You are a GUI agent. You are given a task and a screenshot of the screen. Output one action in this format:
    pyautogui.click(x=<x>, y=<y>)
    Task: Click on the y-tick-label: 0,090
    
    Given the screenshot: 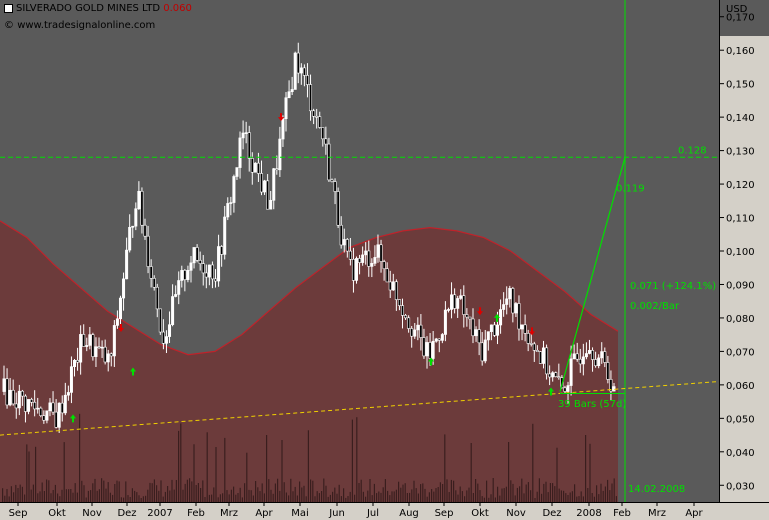 What is the action you would take?
    pyautogui.click(x=740, y=285)
    